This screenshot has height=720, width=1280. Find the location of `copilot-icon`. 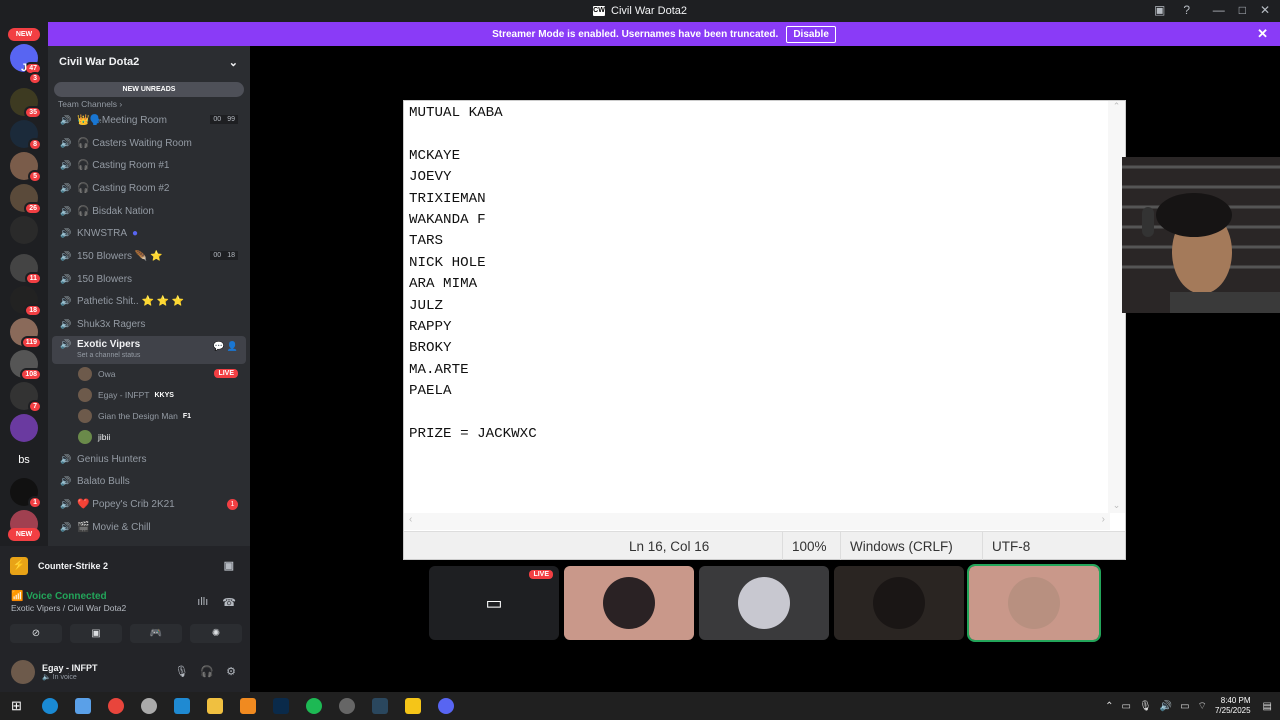

copilot-icon is located at coordinates (82, 706).